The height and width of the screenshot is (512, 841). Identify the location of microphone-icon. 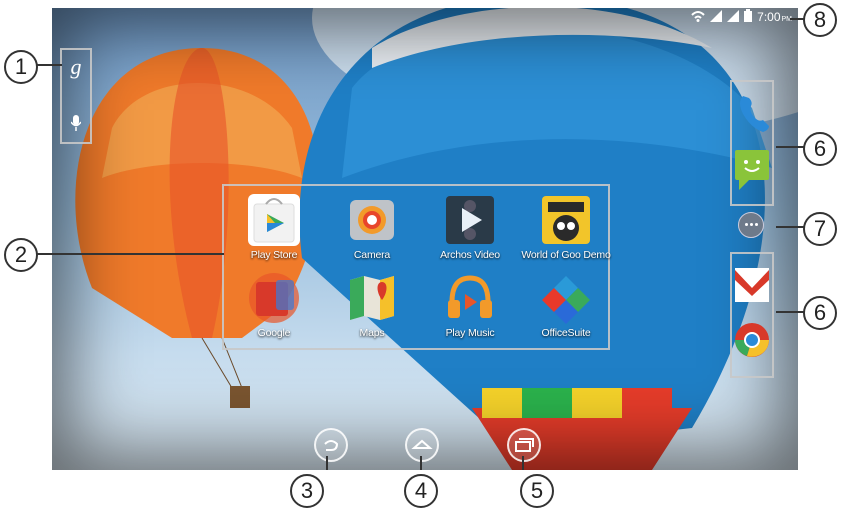
(76, 125).